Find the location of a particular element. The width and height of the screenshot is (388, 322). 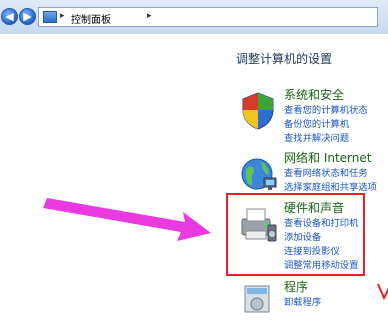

magenta-pointer-arrow-icon is located at coordinates (127, 219).